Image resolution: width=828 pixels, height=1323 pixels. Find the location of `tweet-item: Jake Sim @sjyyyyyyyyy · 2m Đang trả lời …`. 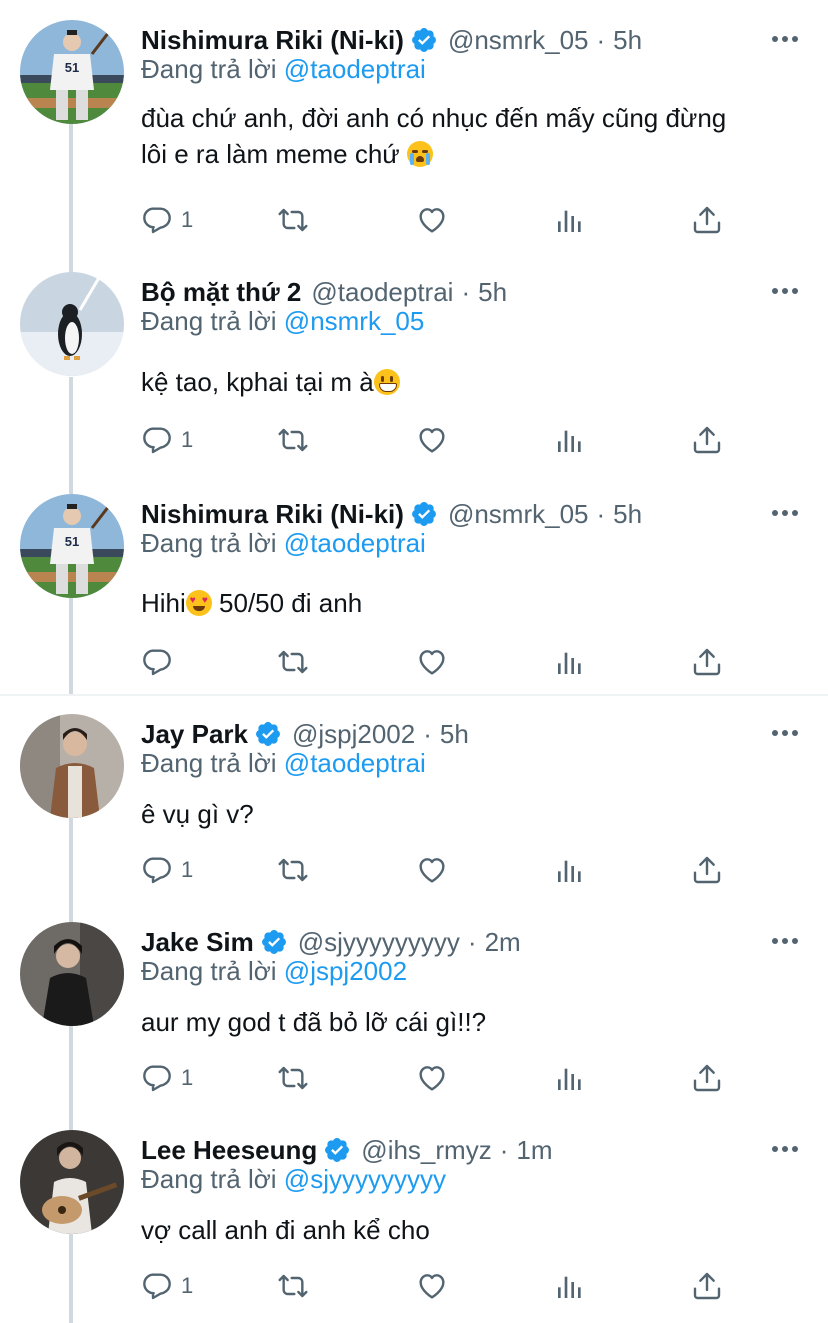

tweet-item: Jake Sim @sjyyyyyyyyy · 2m Đang trả lời … is located at coordinates (414, 1017).